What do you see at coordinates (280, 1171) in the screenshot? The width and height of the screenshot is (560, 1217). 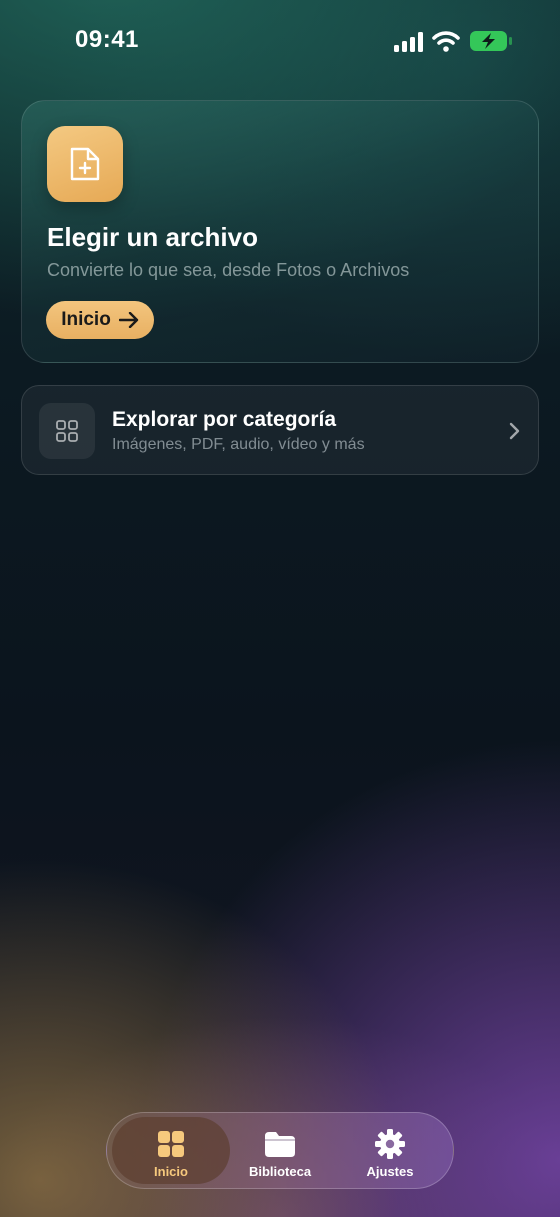 I see `tab-label: Biblioteca` at bounding box center [280, 1171].